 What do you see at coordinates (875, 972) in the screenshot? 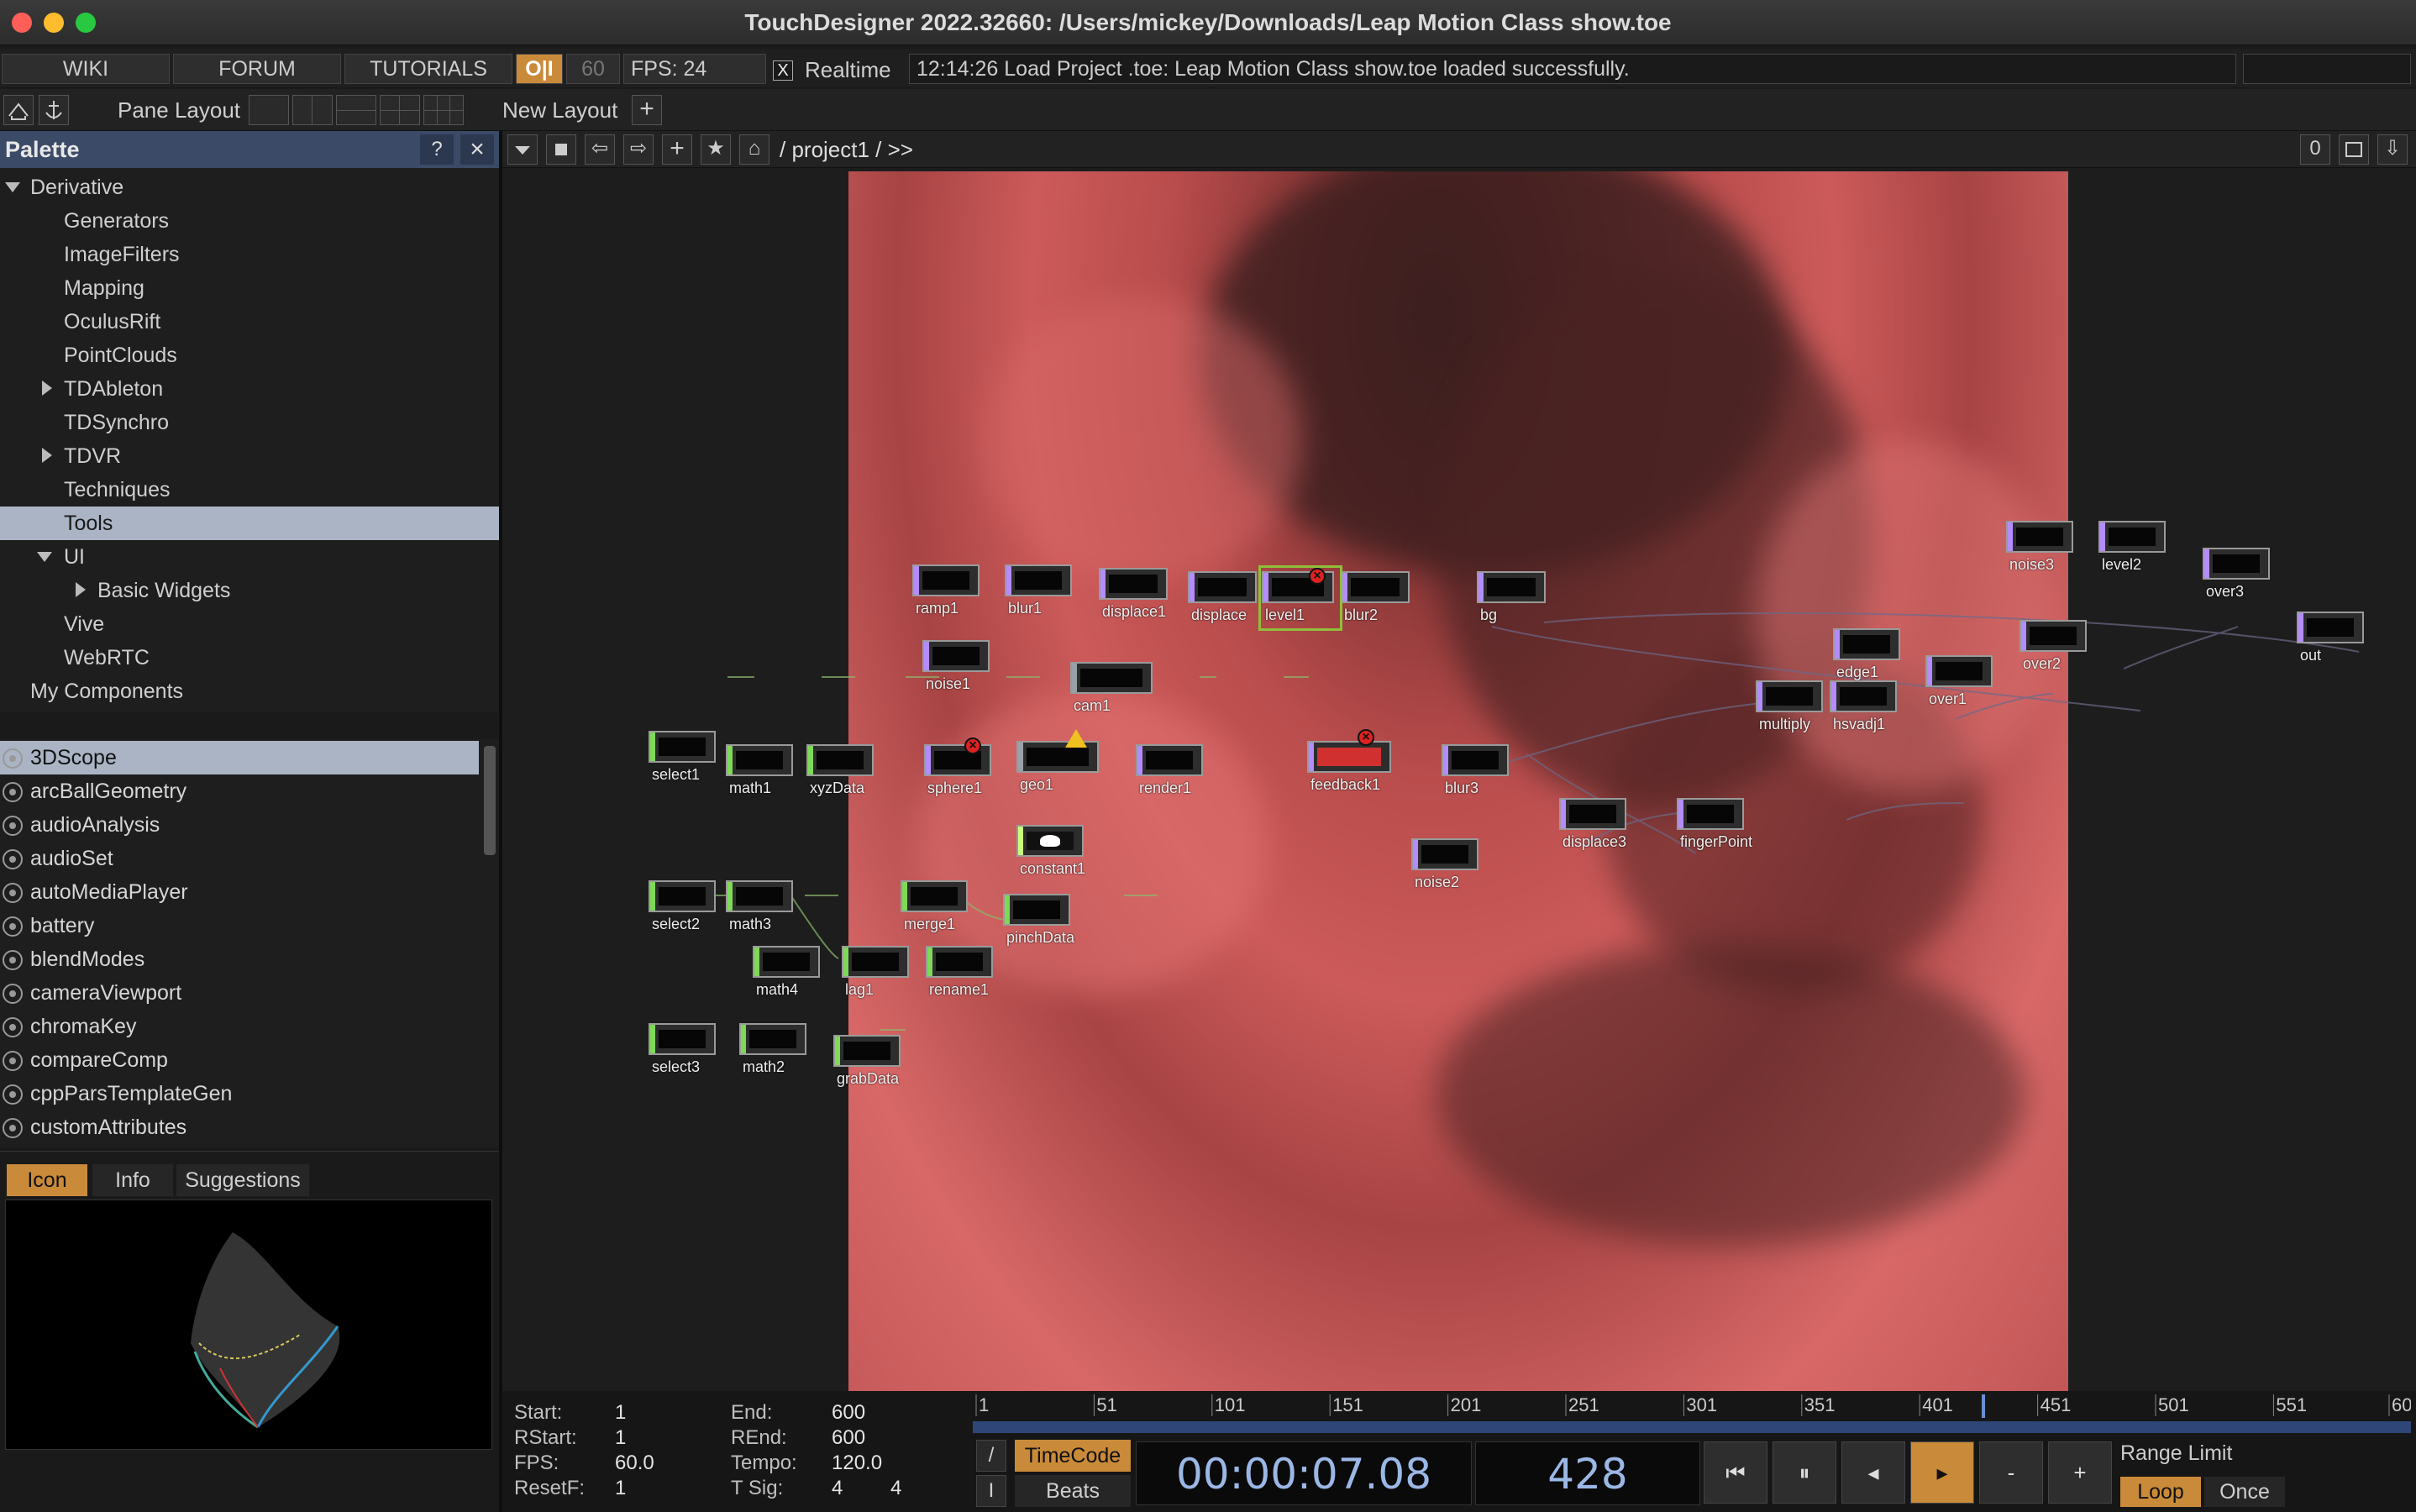
I see `operator-node: lag1` at bounding box center [875, 972].